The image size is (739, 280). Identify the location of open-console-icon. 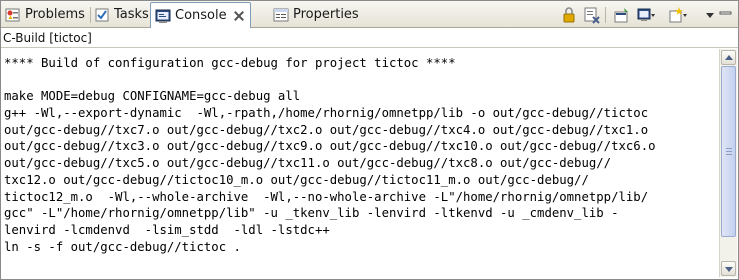
(678, 15).